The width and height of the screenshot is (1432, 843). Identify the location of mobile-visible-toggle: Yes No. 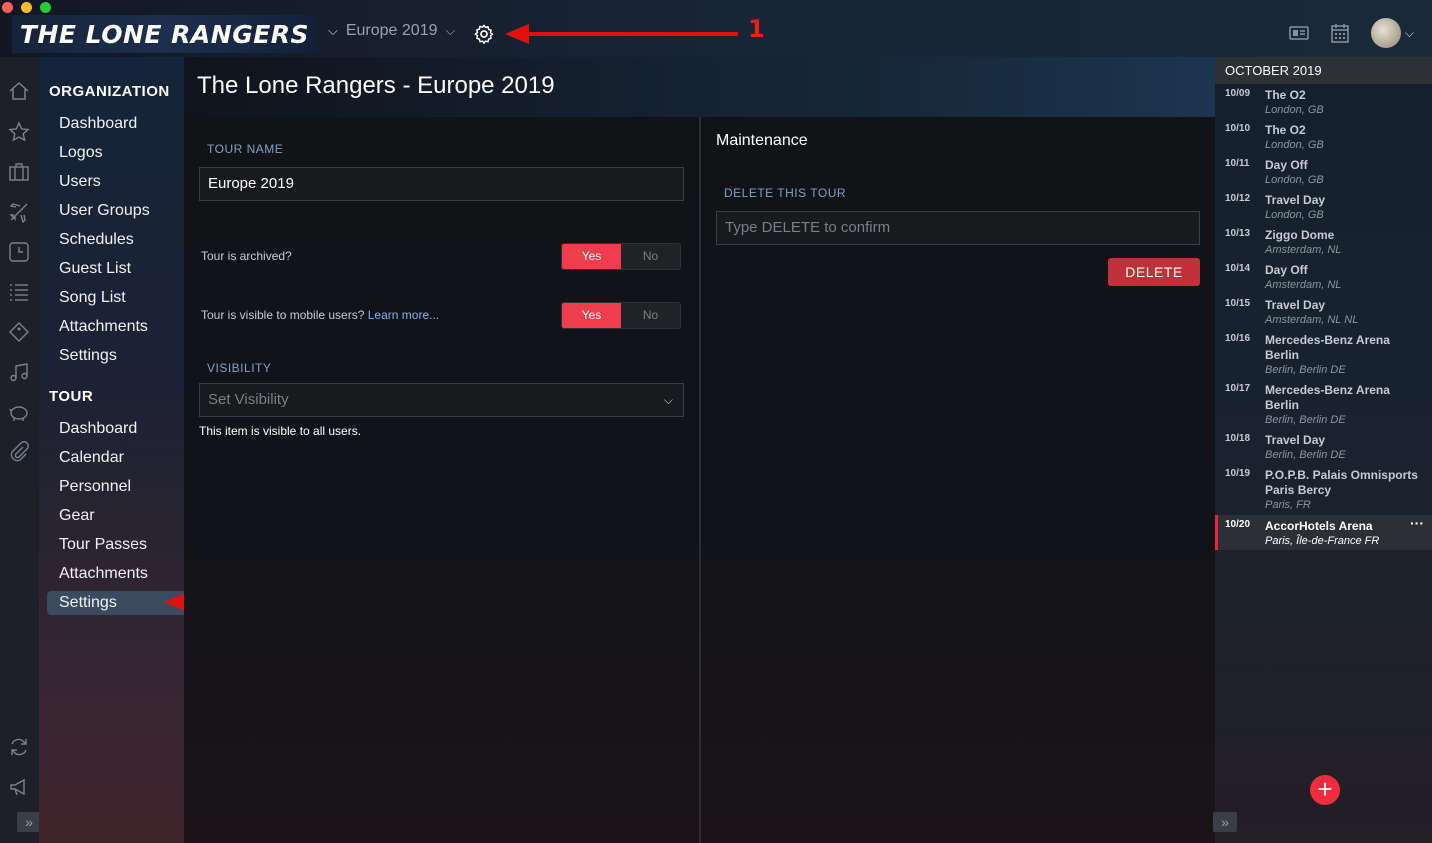
(621, 315).